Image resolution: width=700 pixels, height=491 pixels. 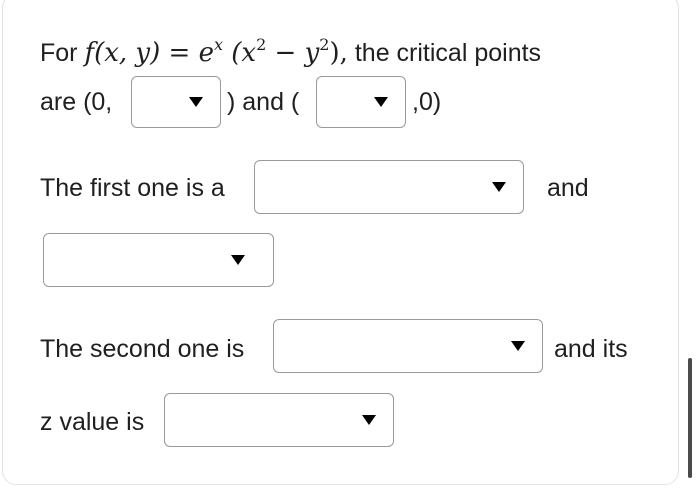 What do you see at coordinates (361, 102) in the screenshot?
I see `critical-point-2-x-dropdown` at bounding box center [361, 102].